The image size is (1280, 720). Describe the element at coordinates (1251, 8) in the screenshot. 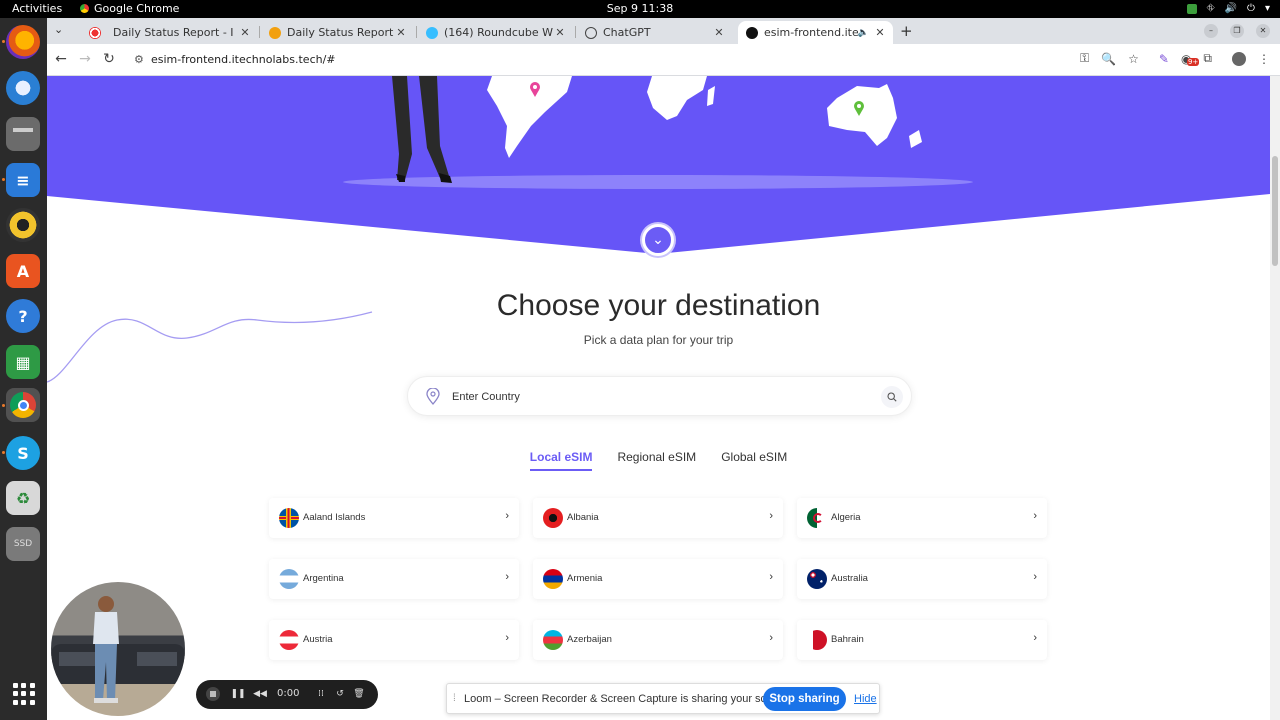

I see `power-icon: ⏻` at that location.